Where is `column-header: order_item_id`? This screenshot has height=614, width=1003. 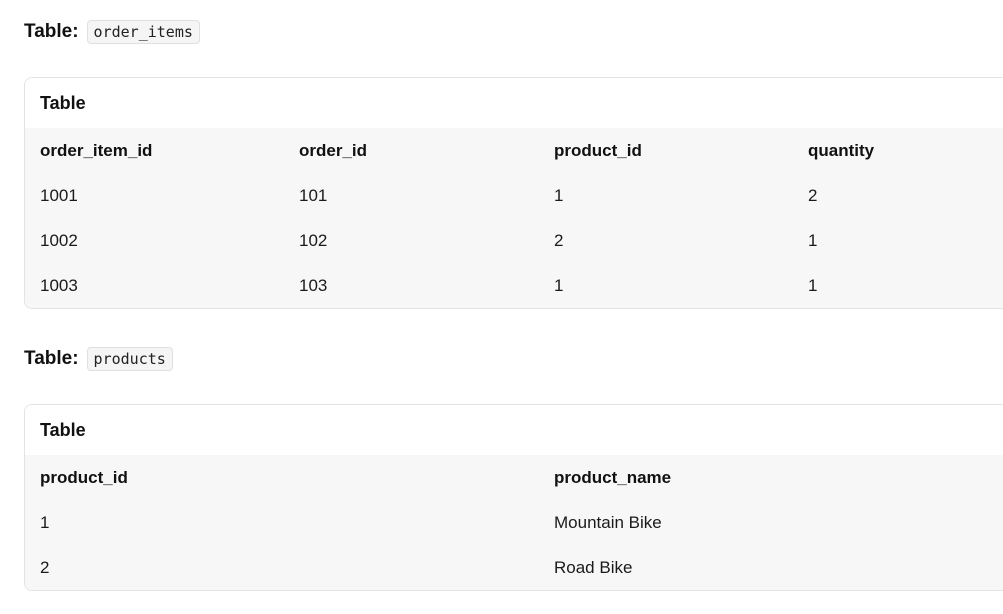
column-header: order_item_id is located at coordinates (96, 150).